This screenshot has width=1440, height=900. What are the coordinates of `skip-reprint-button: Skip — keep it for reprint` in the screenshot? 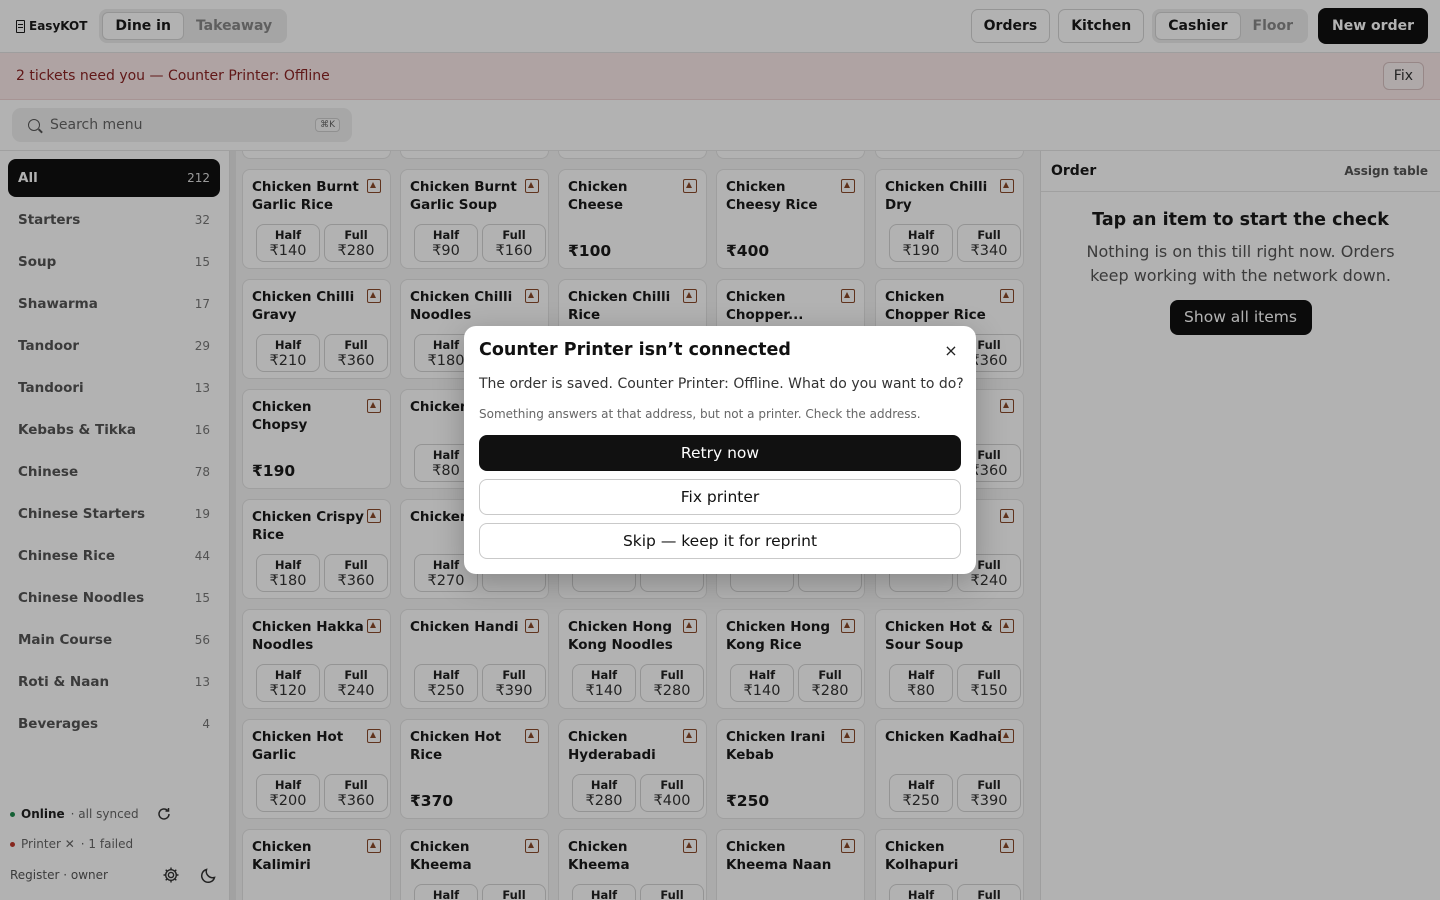 It's located at (720, 541).